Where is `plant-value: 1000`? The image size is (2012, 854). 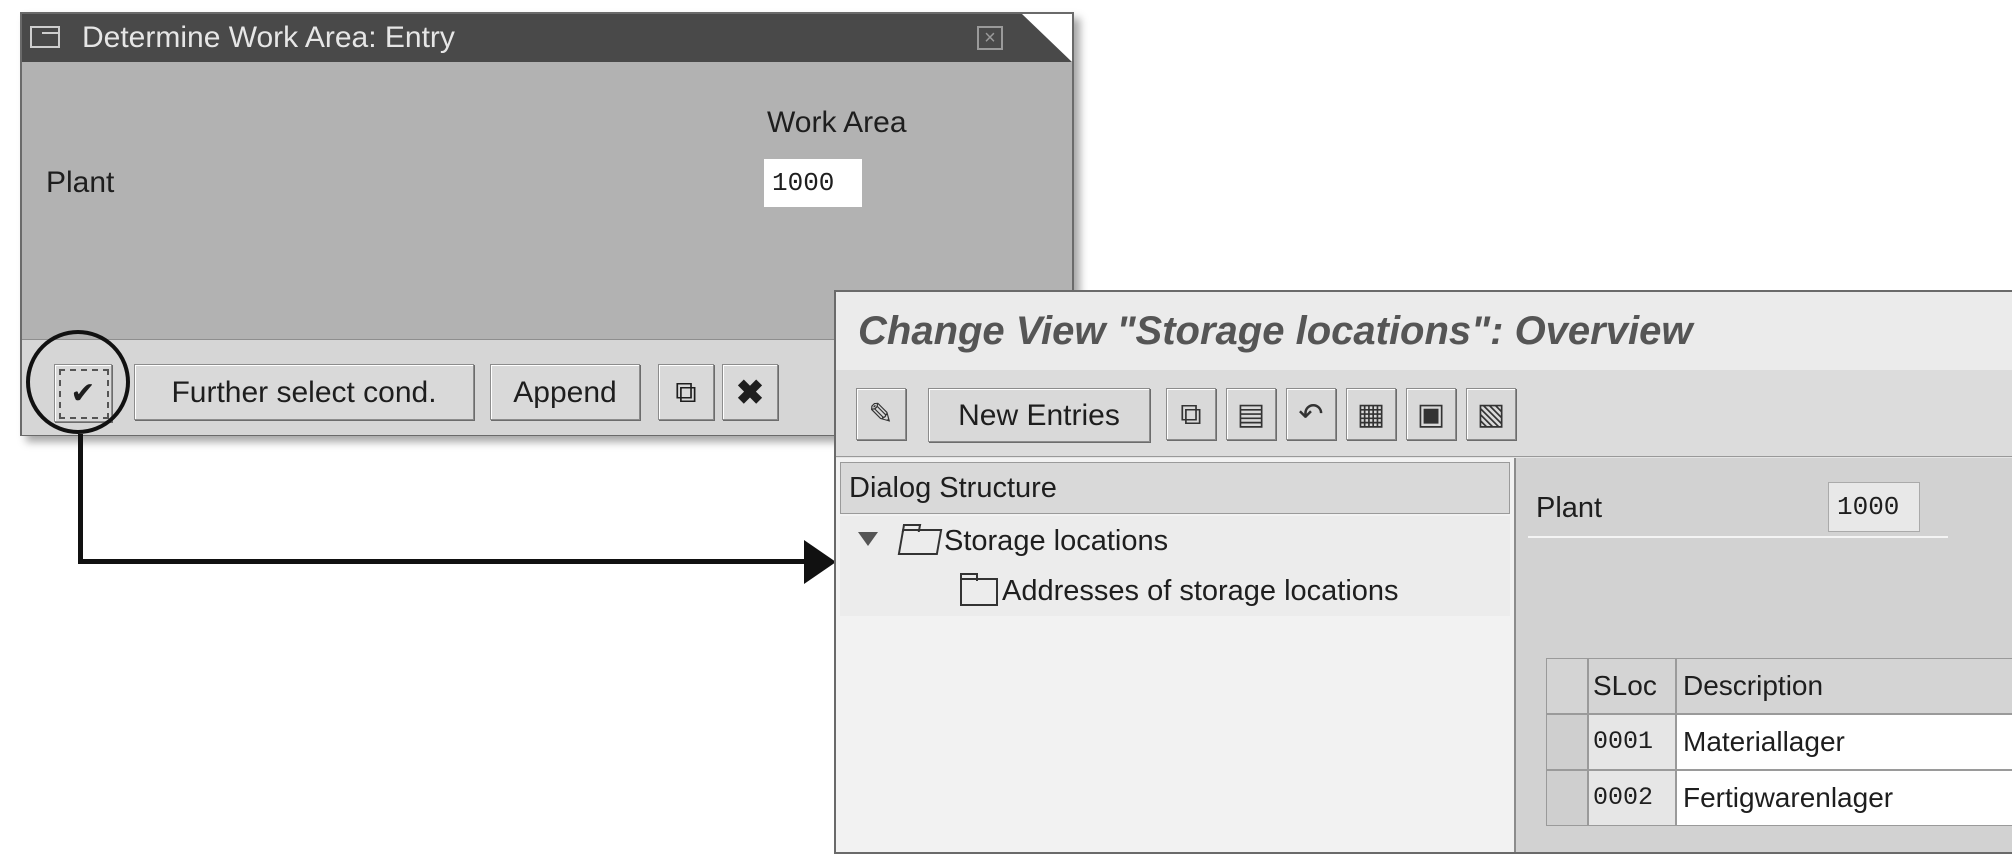 plant-value: 1000 is located at coordinates (1874, 507).